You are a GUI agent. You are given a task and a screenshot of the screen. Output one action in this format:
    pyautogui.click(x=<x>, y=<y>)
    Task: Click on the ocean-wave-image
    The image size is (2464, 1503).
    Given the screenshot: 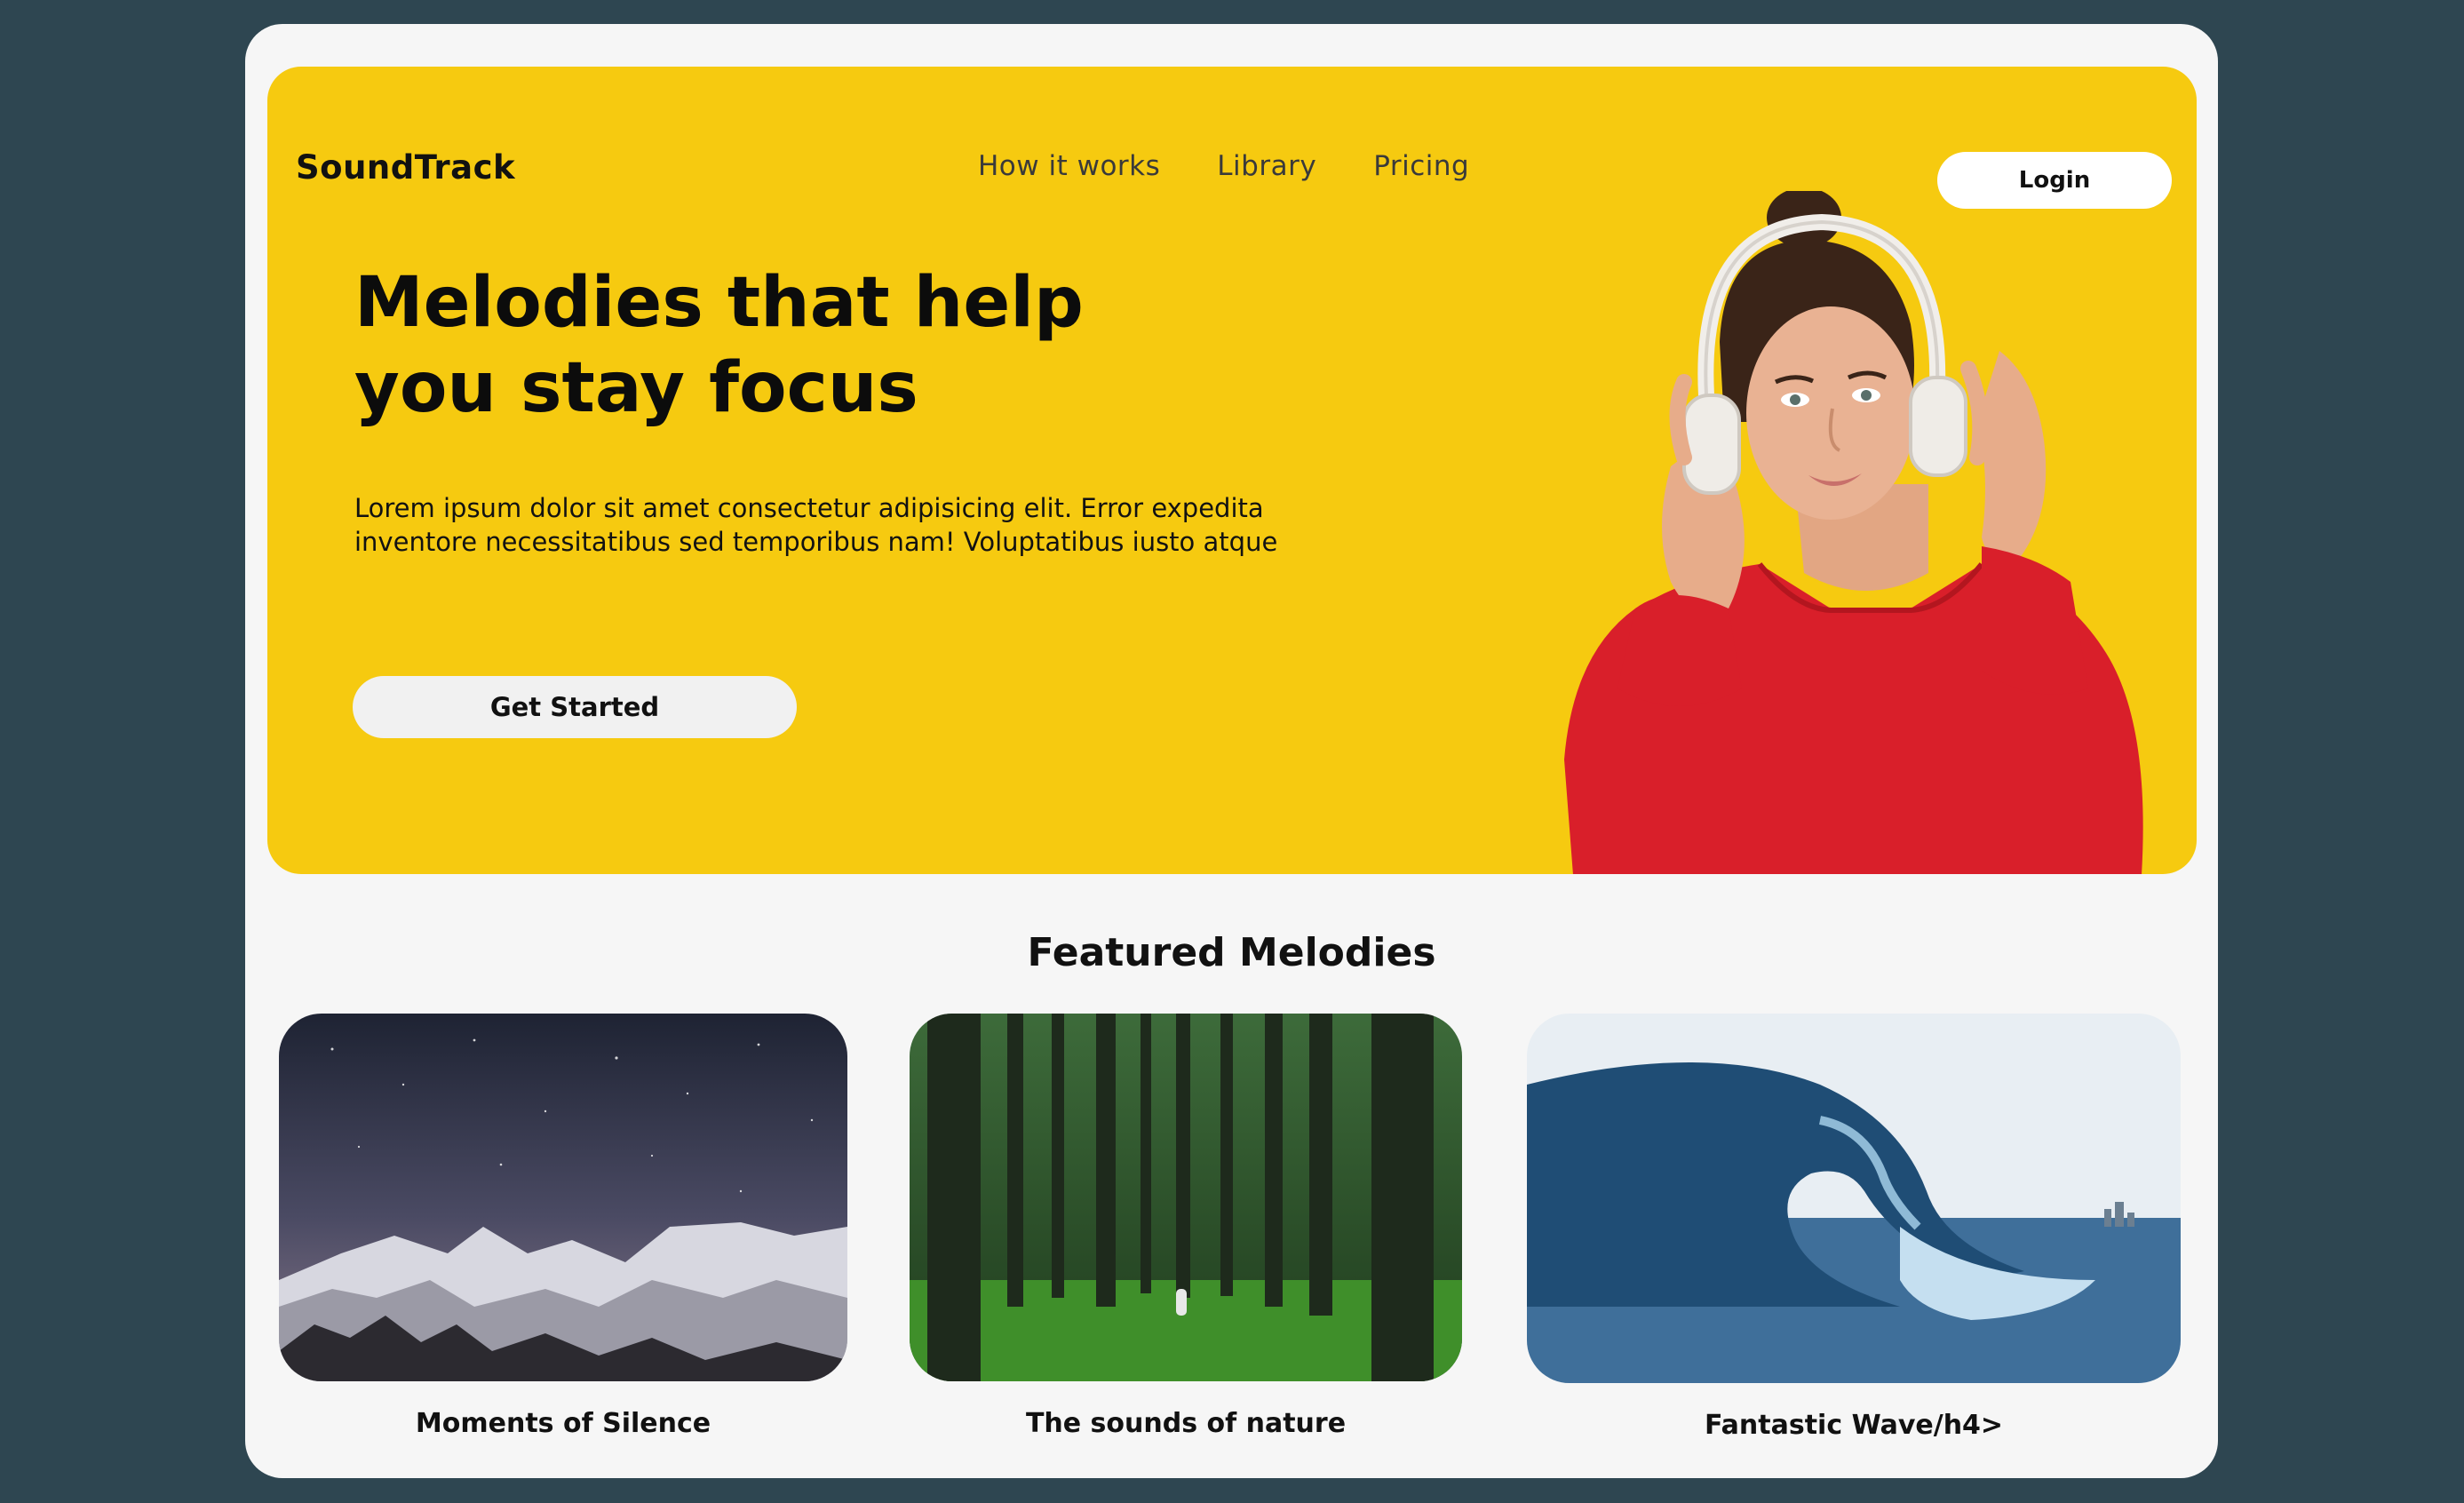 What is the action you would take?
    pyautogui.click(x=1854, y=1198)
    